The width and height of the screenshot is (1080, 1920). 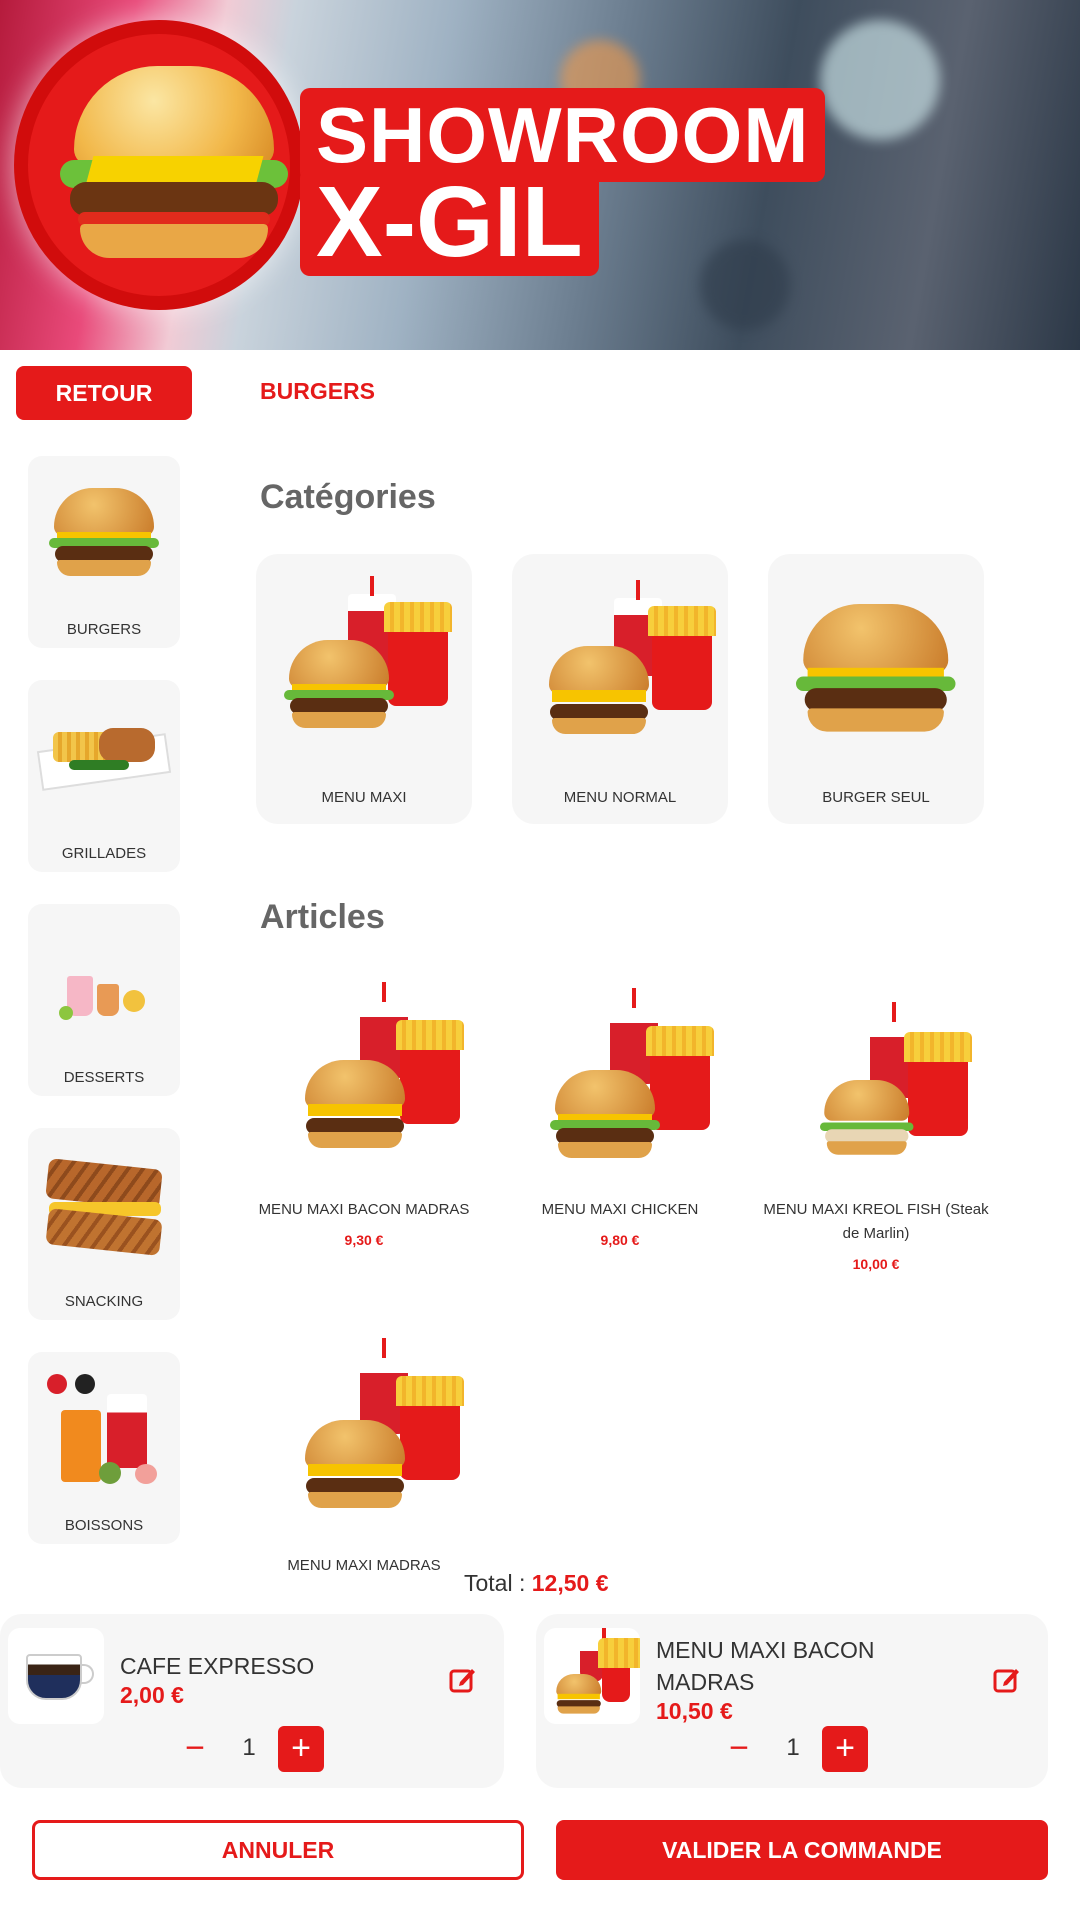 I want to click on article-name: MENU MAXI KREOL FISH (Steak de Marlin), so click(x=876, y=1221).